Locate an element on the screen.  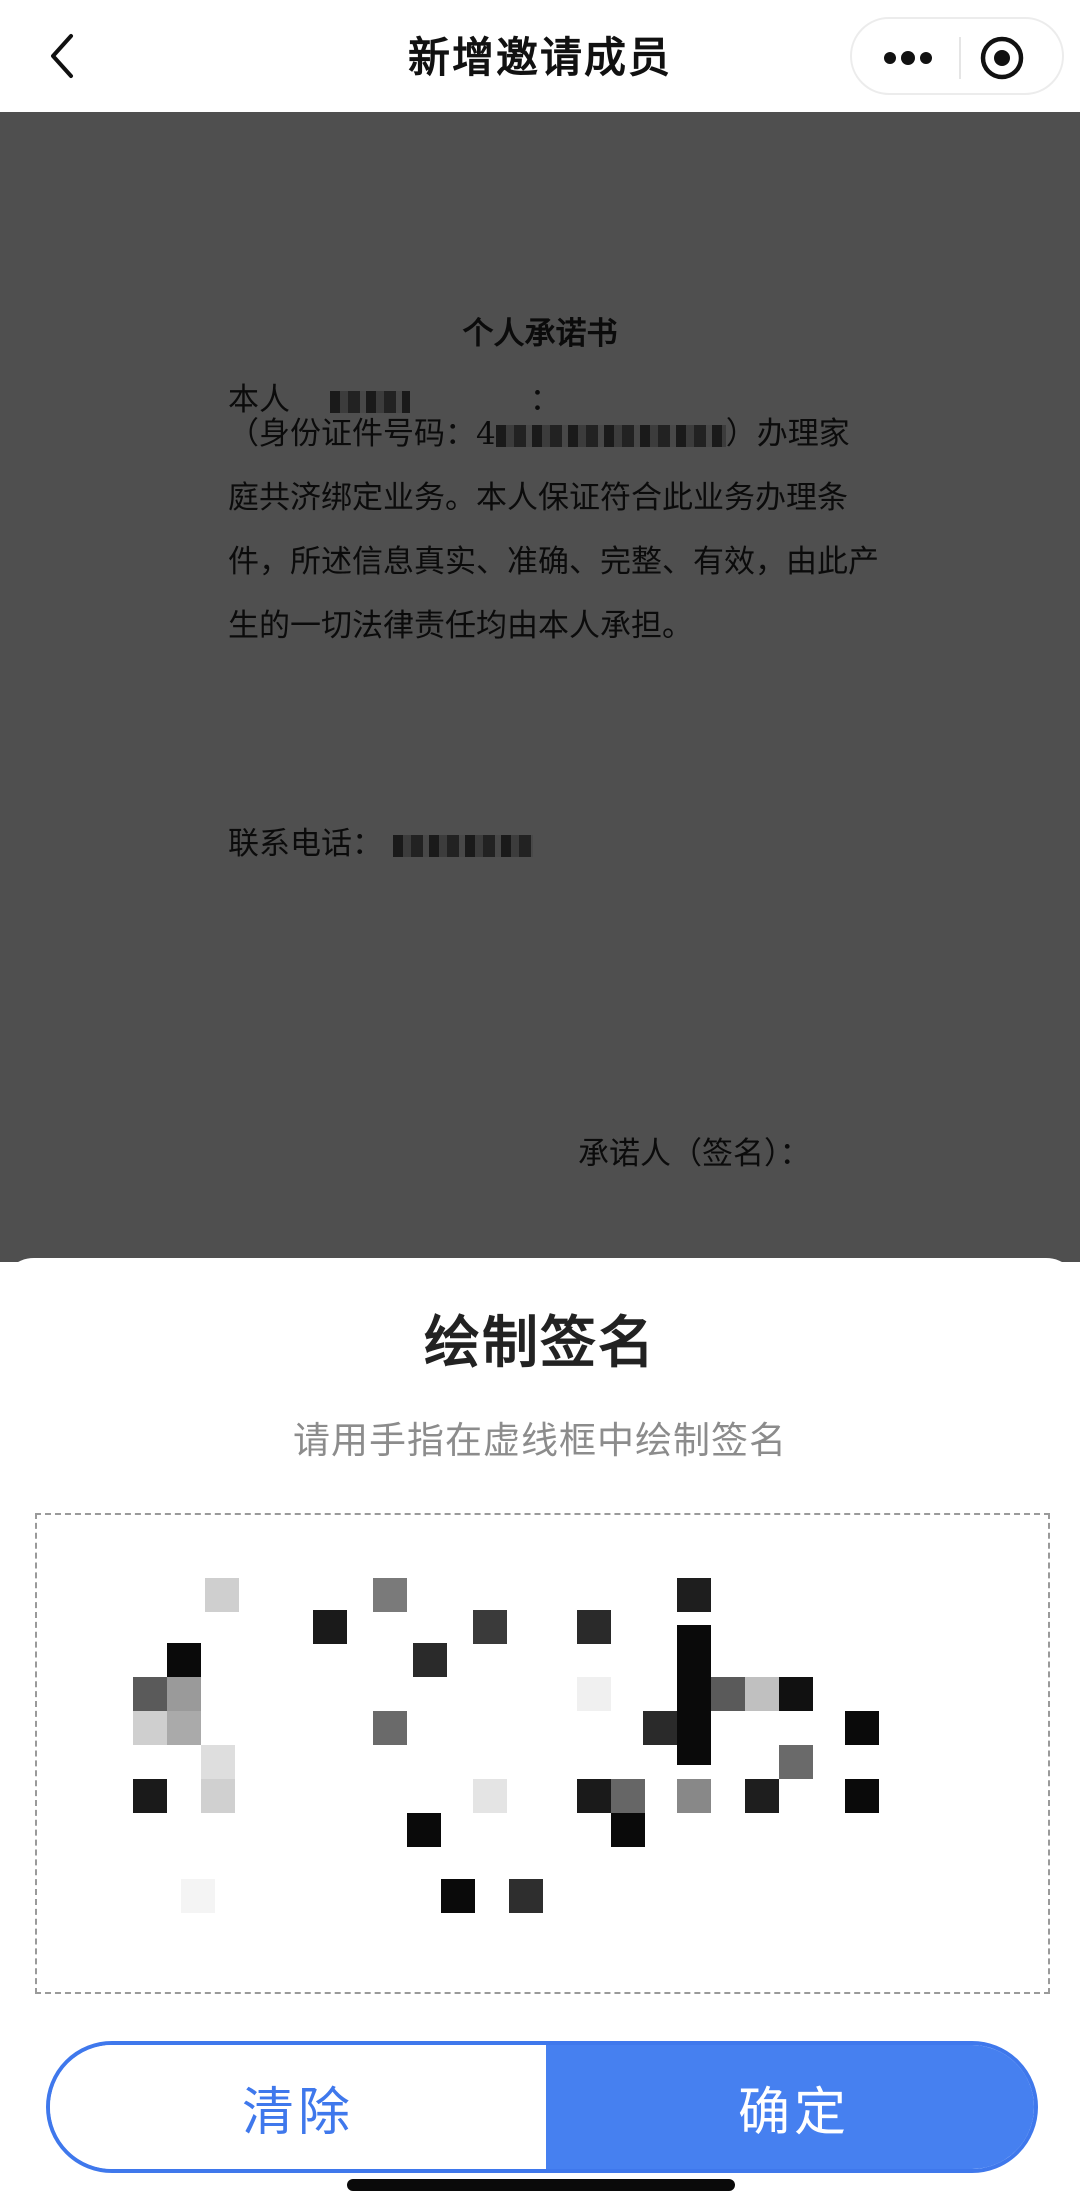
sheet-title: 绘制签名 is located at coordinates (540, 1343).